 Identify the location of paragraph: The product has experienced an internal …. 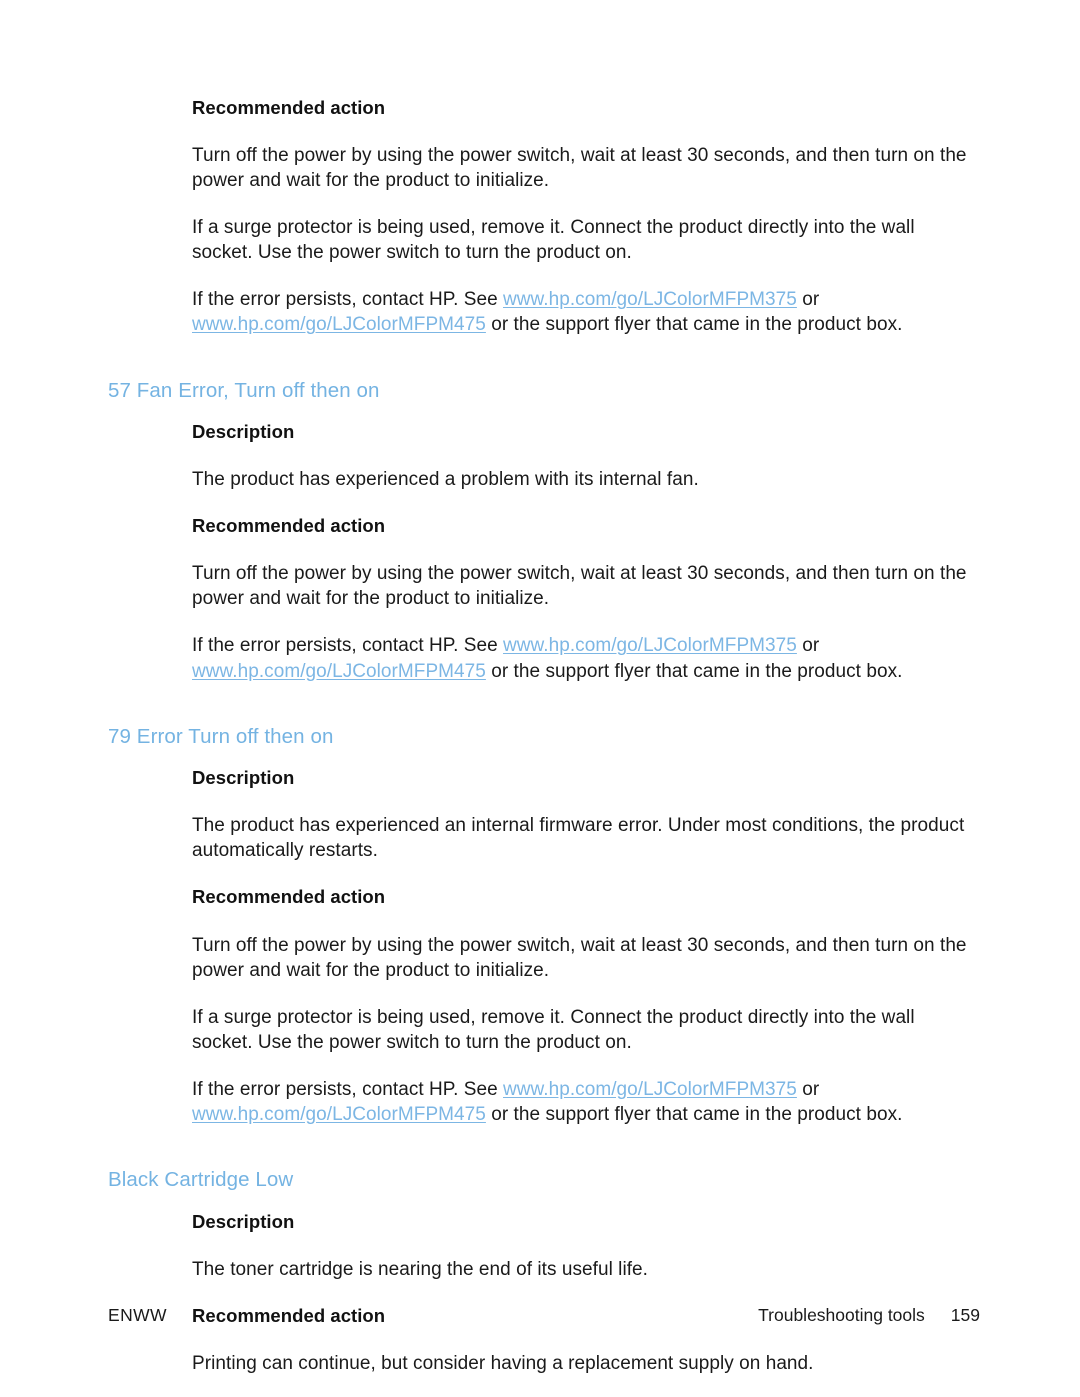
(578, 838).